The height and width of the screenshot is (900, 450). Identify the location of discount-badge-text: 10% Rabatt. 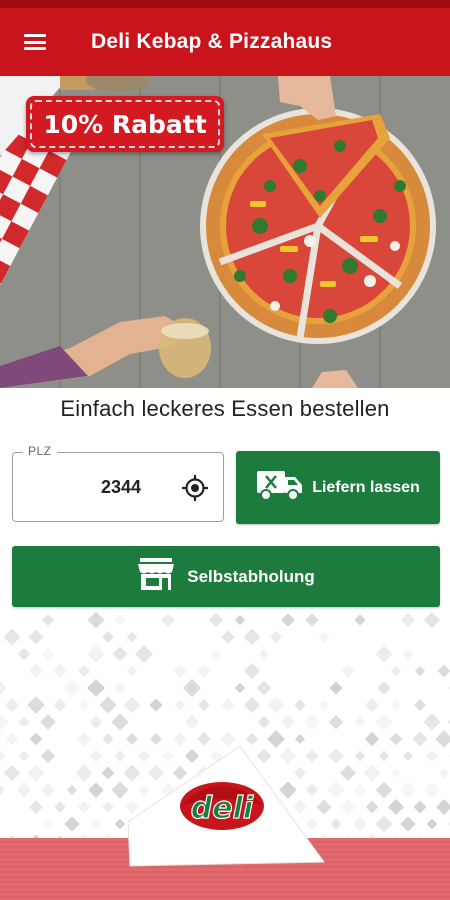
(125, 124).